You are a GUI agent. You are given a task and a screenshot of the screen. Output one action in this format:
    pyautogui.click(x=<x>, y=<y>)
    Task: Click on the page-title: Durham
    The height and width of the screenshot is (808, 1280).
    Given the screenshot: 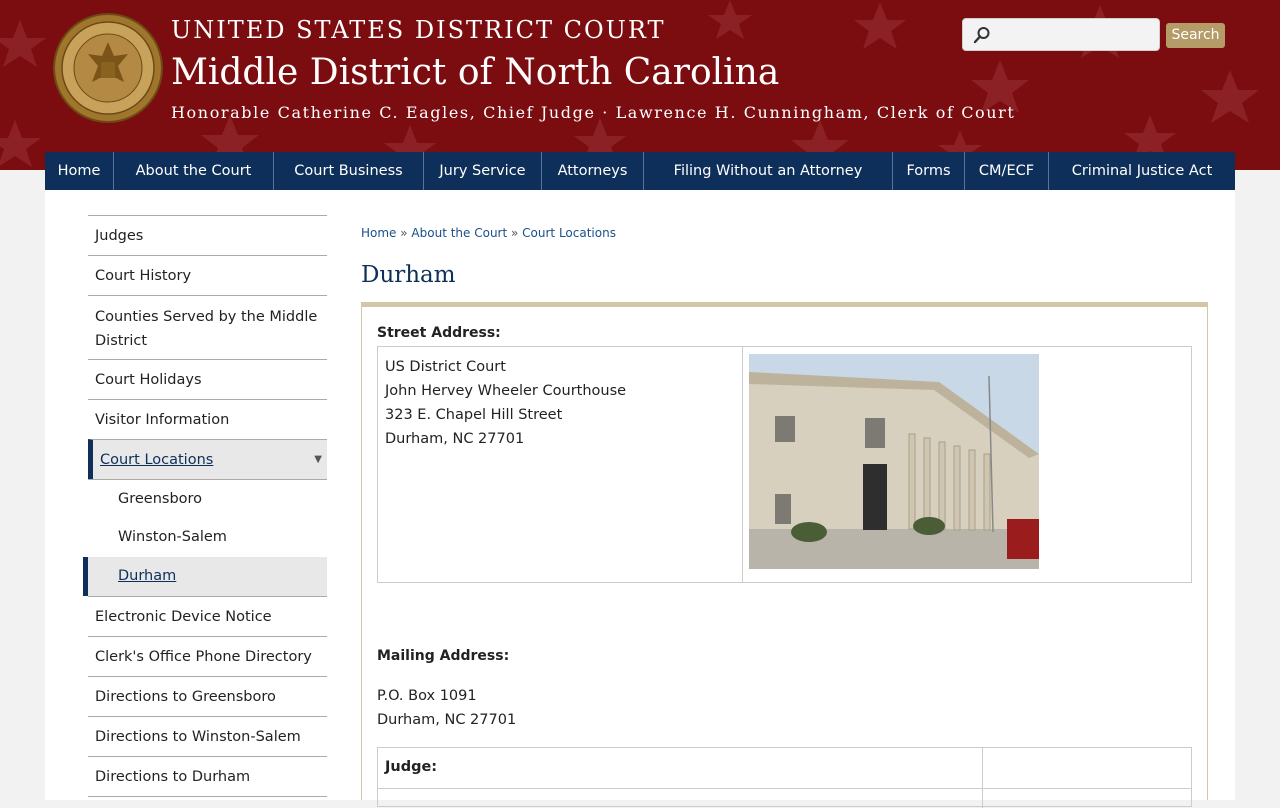 What is the action you would take?
    pyautogui.click(x=408, y=275)
    